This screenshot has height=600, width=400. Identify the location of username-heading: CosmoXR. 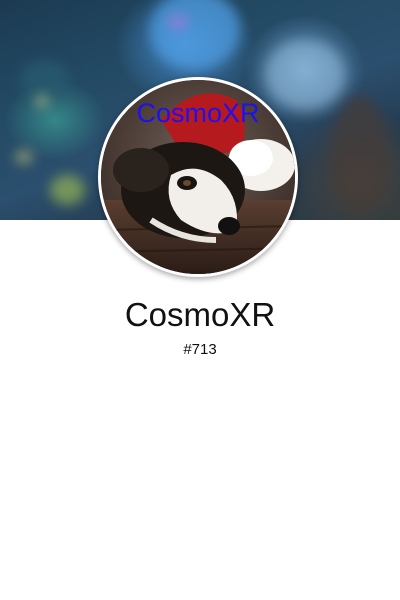
(200, 314).